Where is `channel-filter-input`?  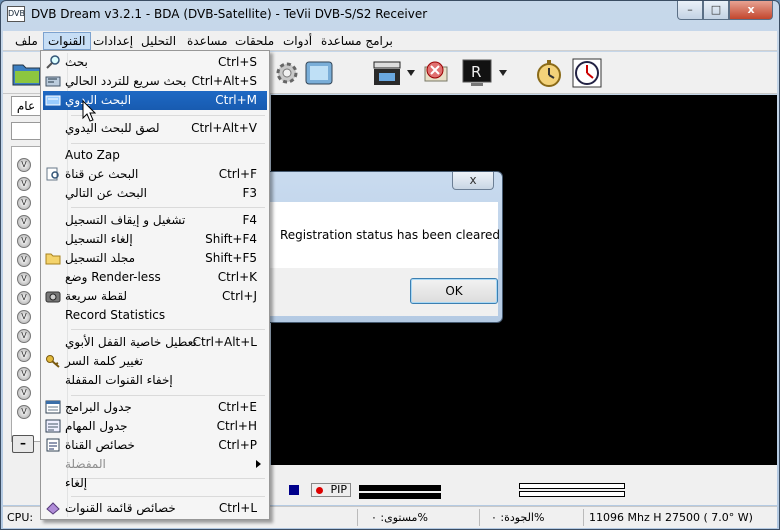 channel-filter-input is located at coordinates (26, 131).